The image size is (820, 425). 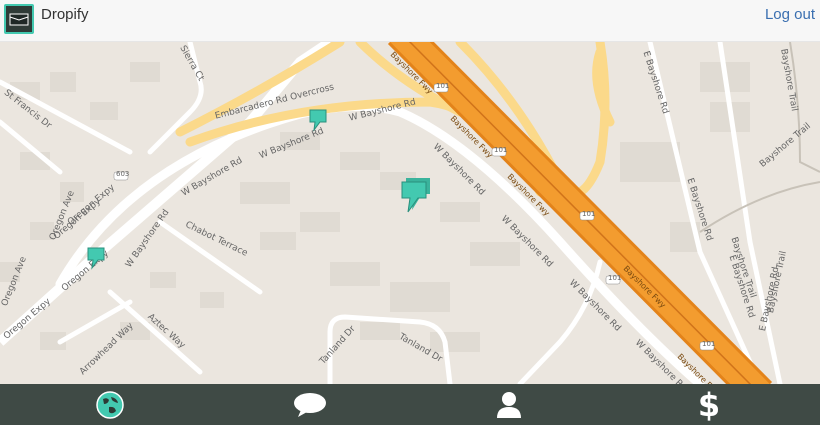 I want to click on dollar-icon: $, so click(x=709, y=405).